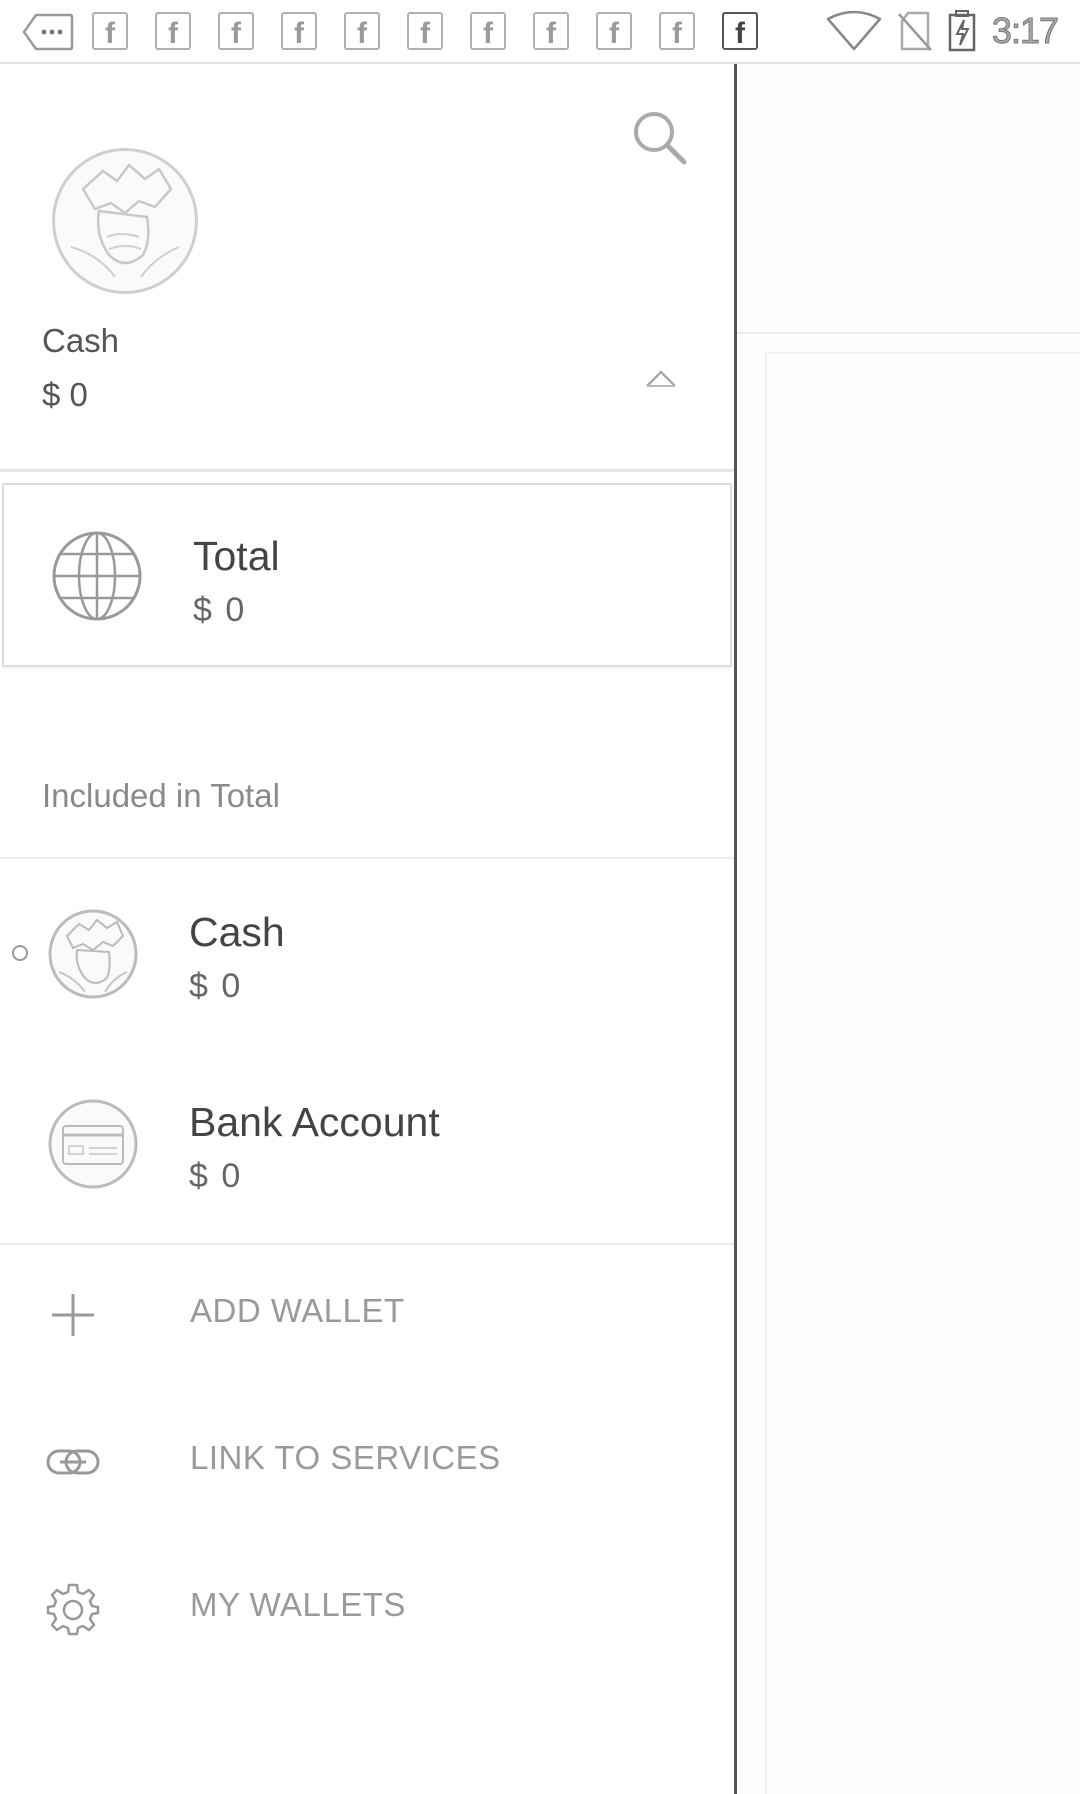 This screenshot has width=1080, height=1794. I want to click on header-wallet-amount: $ 0, so click(65, 394).